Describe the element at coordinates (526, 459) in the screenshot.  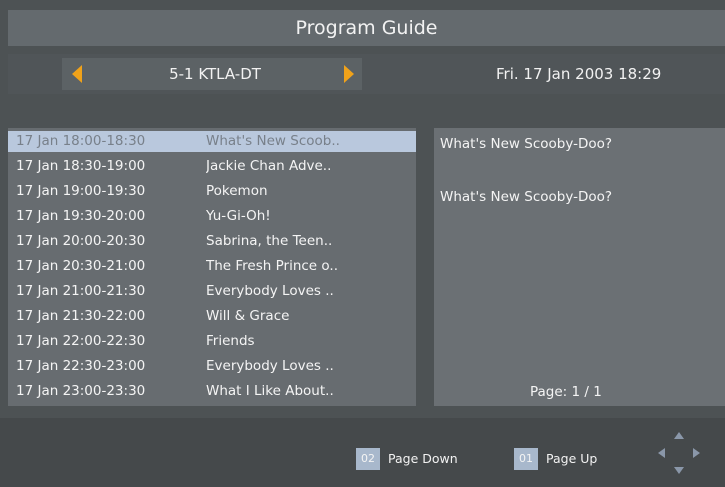
I see `page-up-key-badge: 01` at that location.